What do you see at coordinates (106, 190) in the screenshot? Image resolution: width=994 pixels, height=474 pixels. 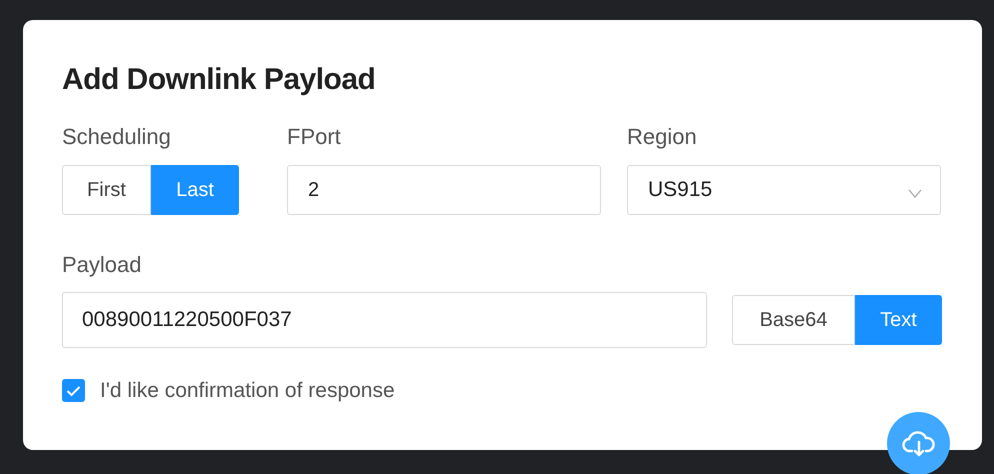 I see `segment-option: First` at bounding box center [106, 190].